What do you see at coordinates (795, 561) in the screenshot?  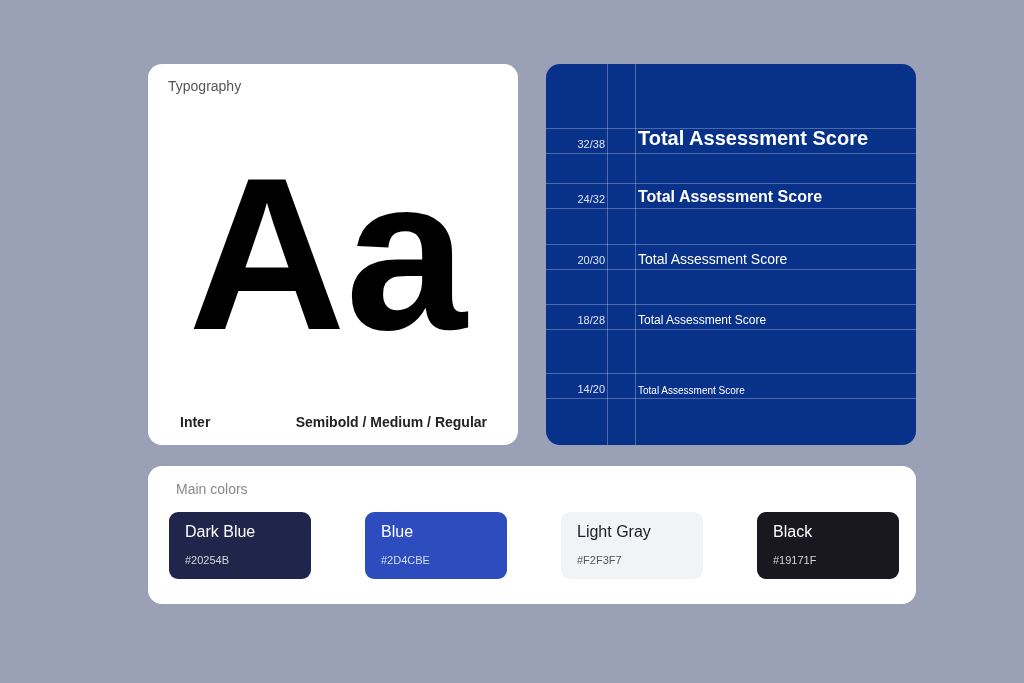 I see `hex-code: #19171F` at bounding box center [795, 561].